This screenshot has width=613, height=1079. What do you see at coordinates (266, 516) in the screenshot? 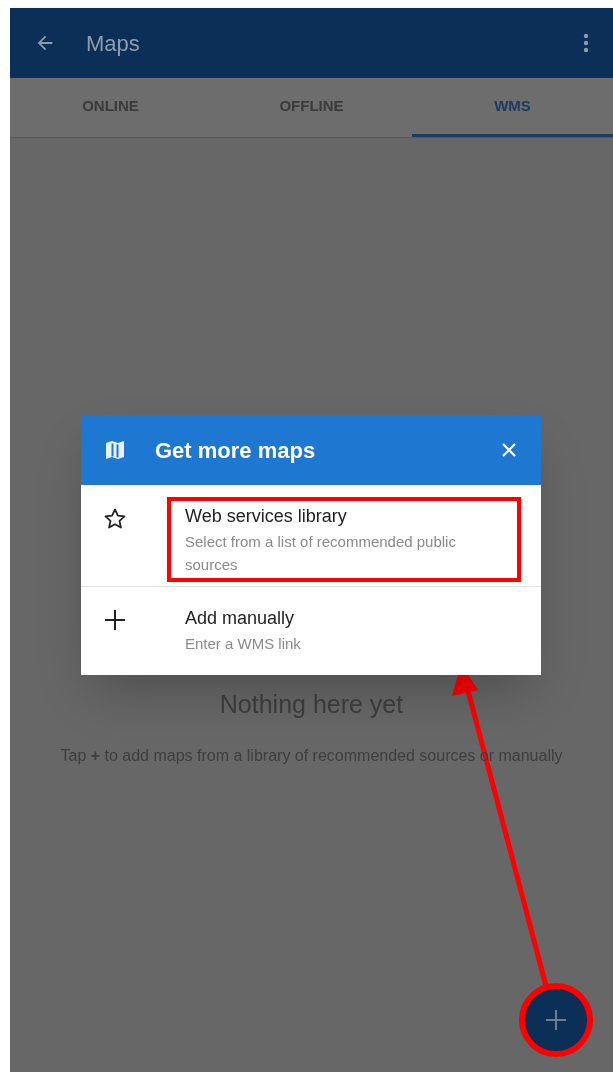
I see `item-title: Web services library` at bounding box center [266, 516].